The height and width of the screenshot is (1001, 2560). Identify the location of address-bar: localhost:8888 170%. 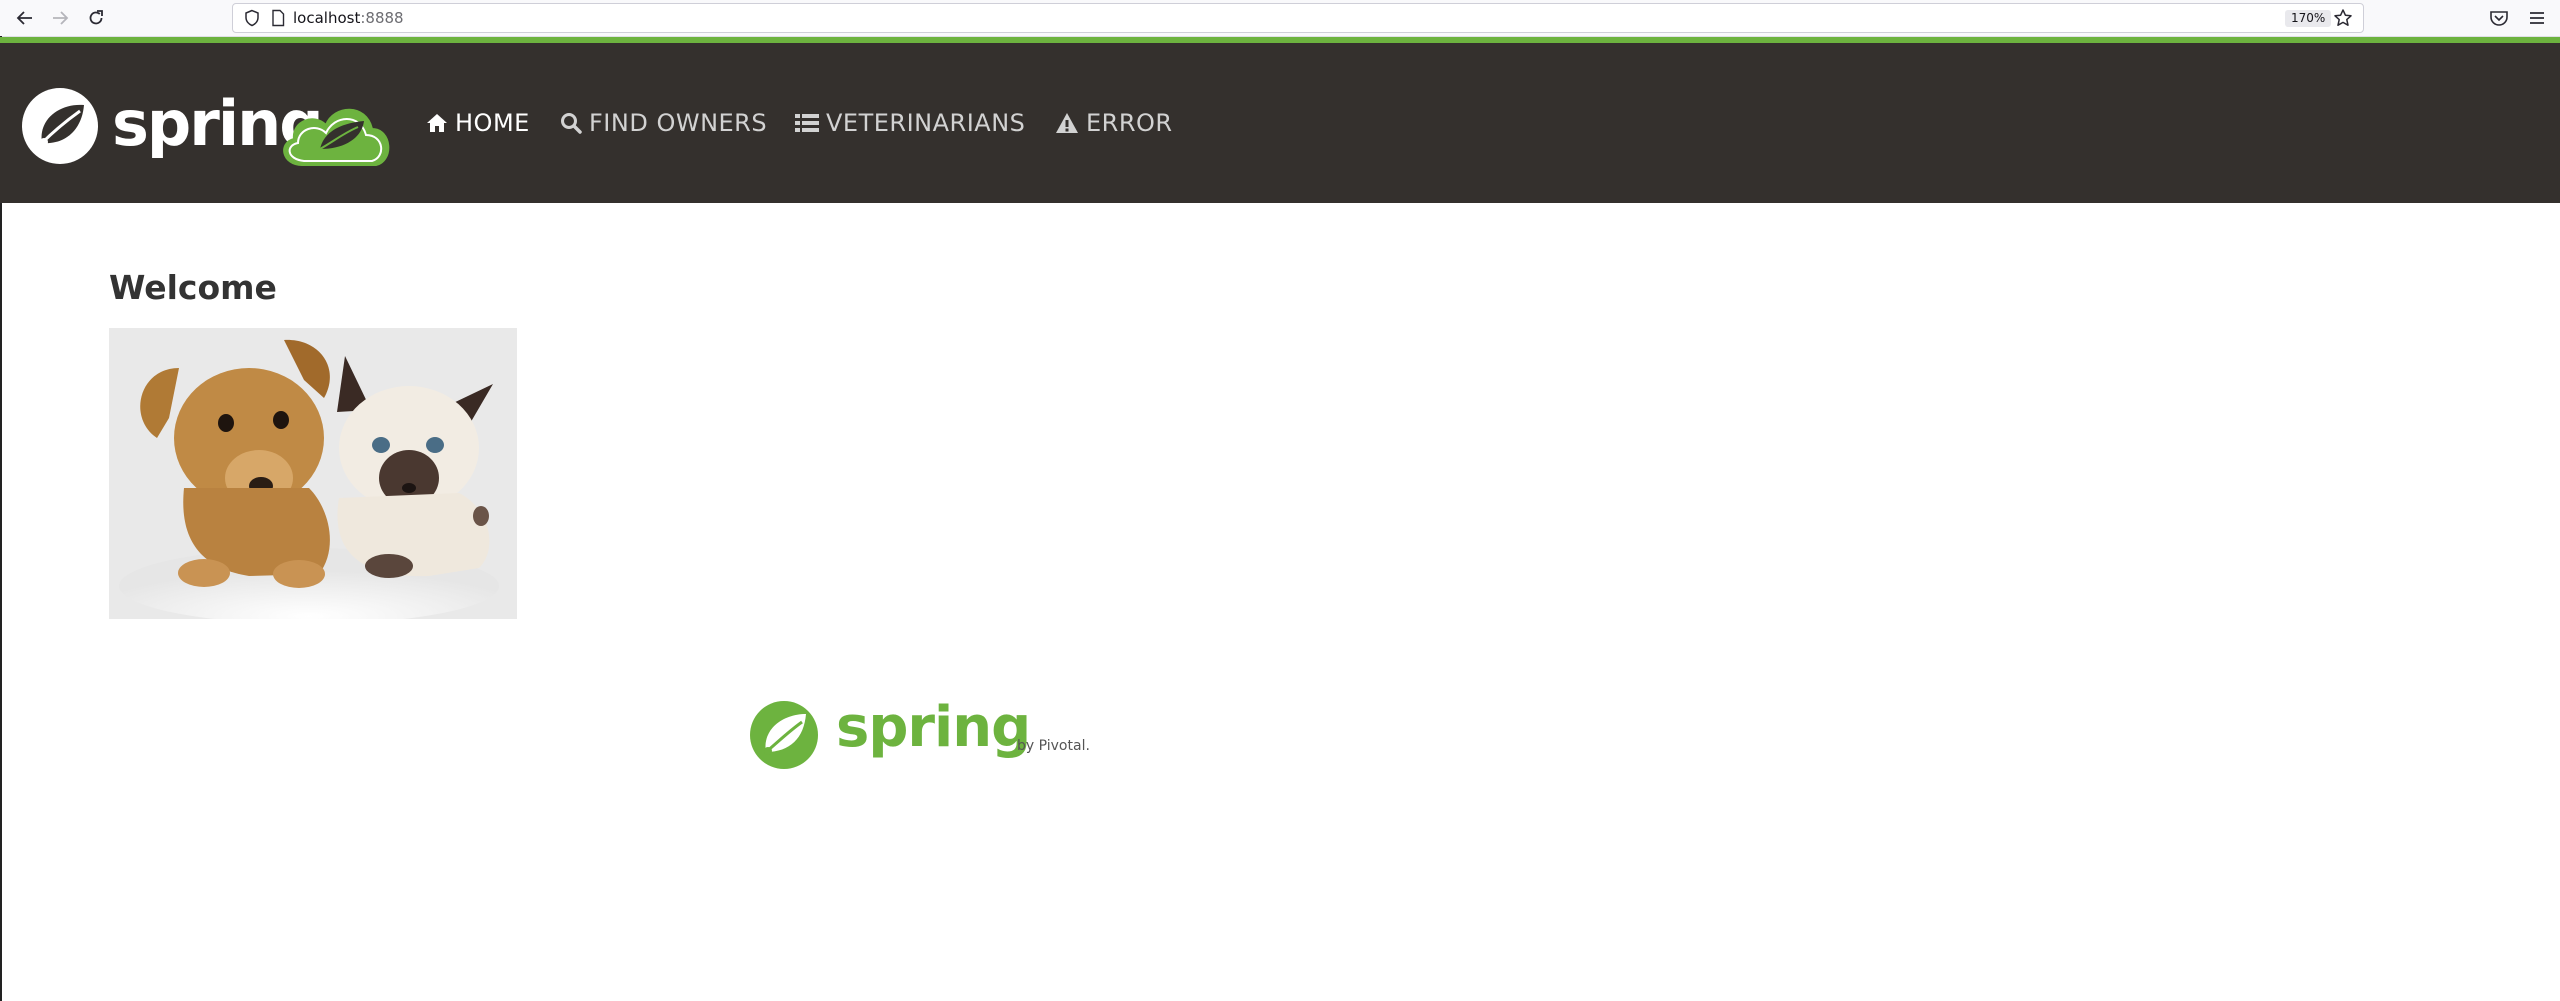
(1298, 18).